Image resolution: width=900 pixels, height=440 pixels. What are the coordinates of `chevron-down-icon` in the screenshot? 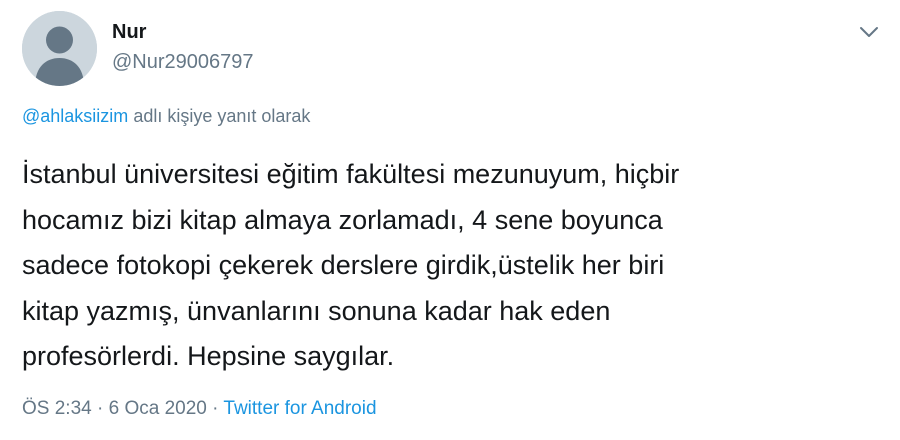 It's located at (869, 32).